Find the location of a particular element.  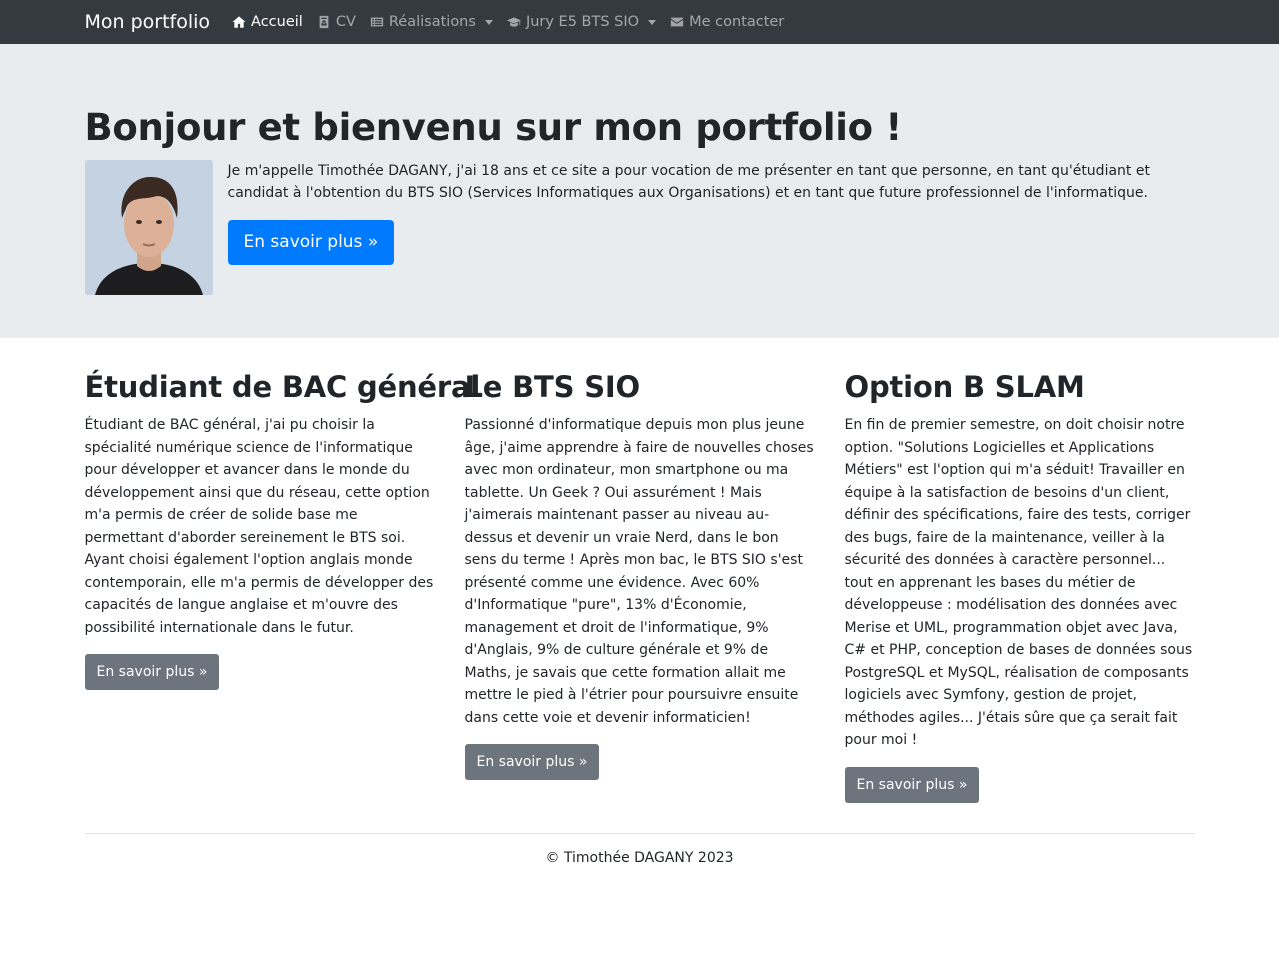

nav-item-label: Accueil is located at coordinates (277, 22).